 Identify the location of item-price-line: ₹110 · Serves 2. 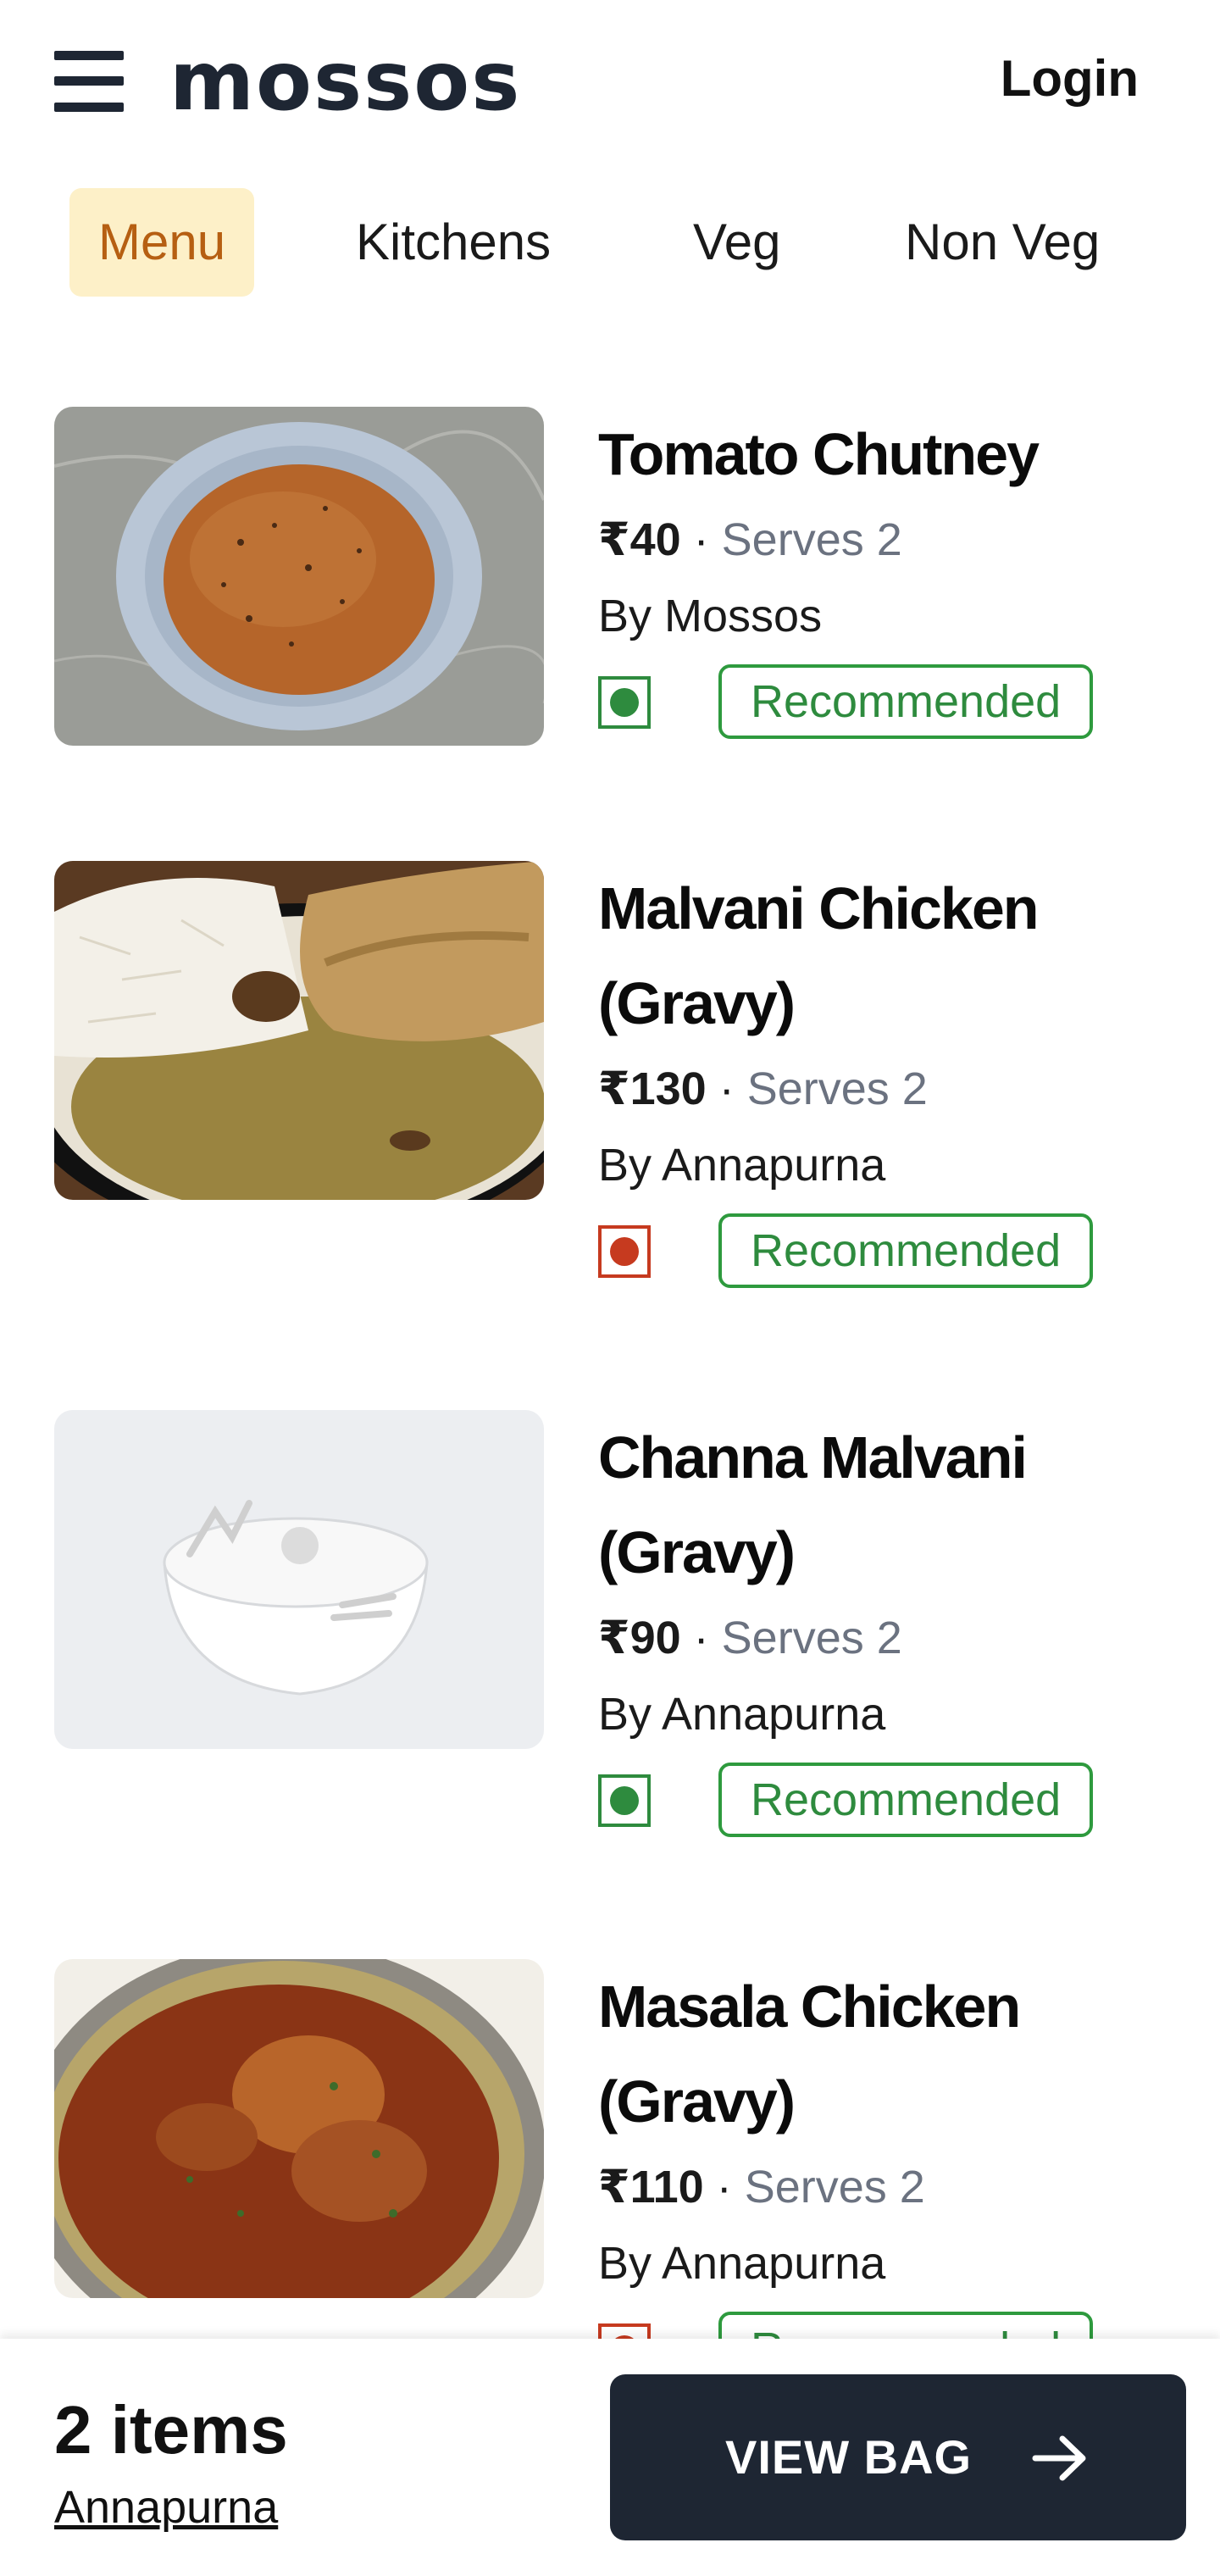
(892, 2187).